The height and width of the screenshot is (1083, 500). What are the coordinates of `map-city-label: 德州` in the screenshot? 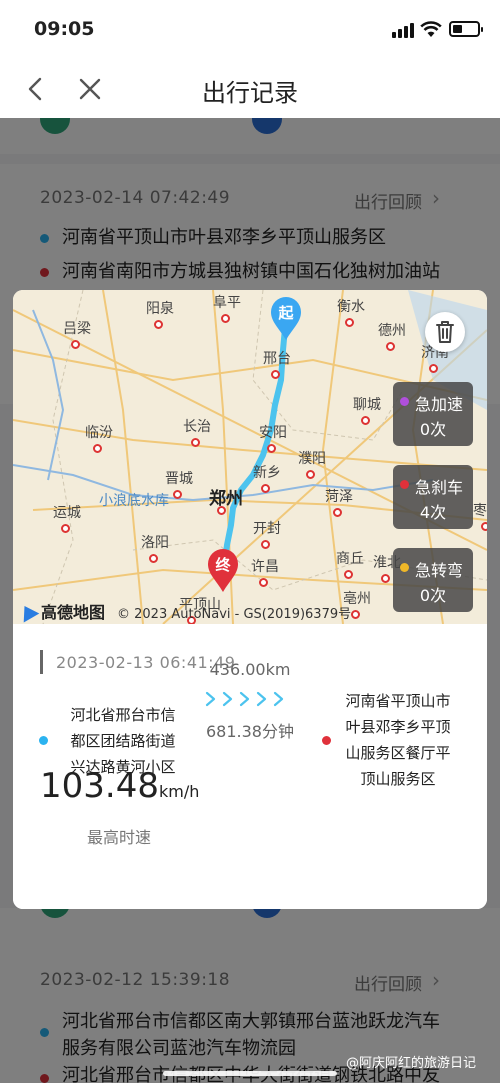 It's located at (392, 331).